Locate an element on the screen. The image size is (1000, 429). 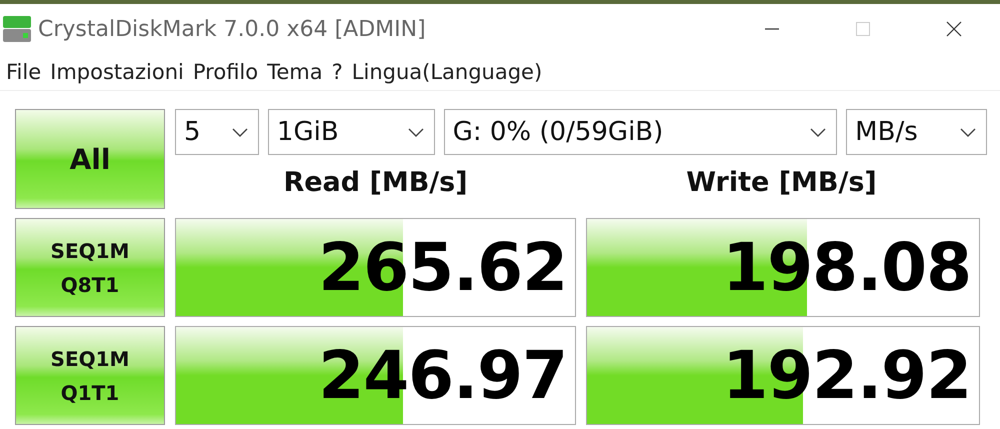
menu-item: Impostazioni is located at coordinates (117, 72).